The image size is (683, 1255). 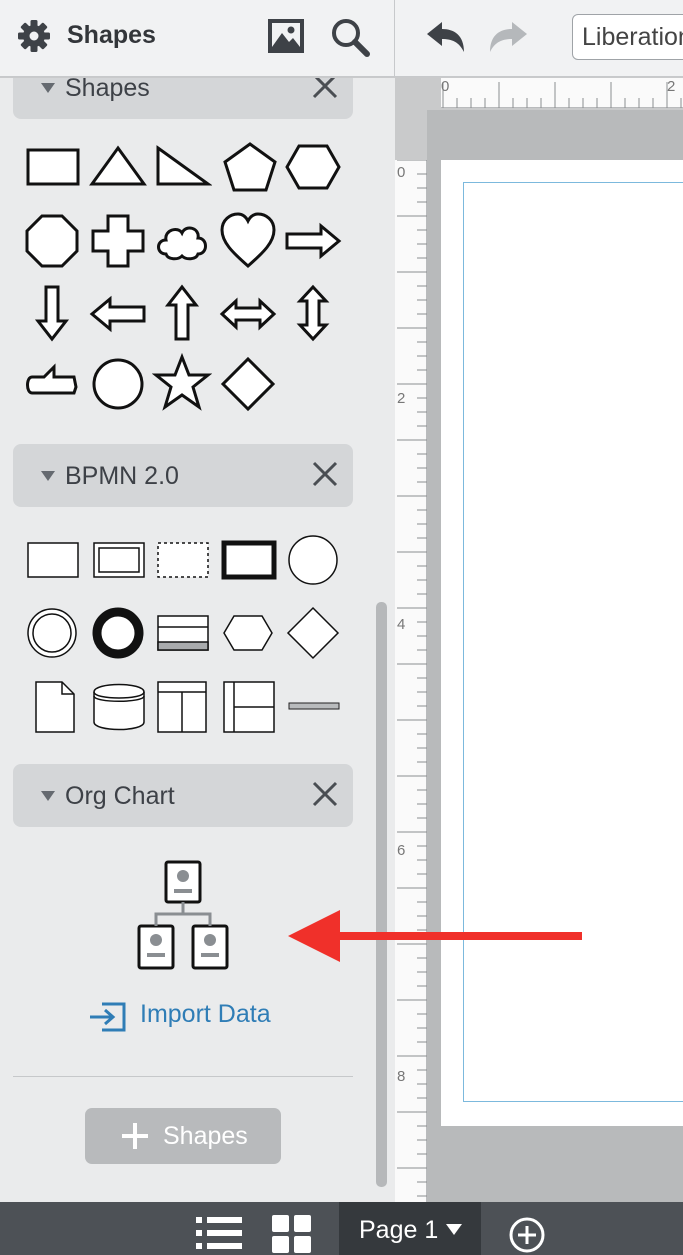 What do you see at coordinates (183, 1076) in the screenshot?
I see `sidebar-divider` at bounding box center [183, 1076].